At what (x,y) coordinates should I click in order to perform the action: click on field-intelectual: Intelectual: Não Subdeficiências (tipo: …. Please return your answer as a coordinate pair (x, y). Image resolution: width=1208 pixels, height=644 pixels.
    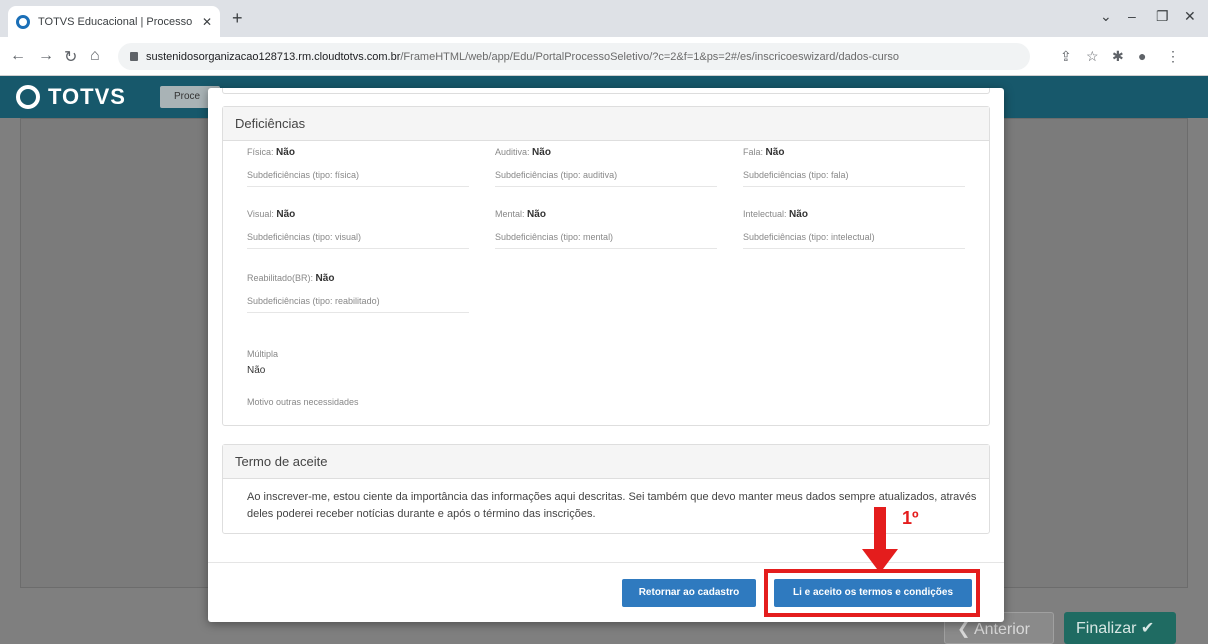
    Looking at the image, I should click on (854, 229).